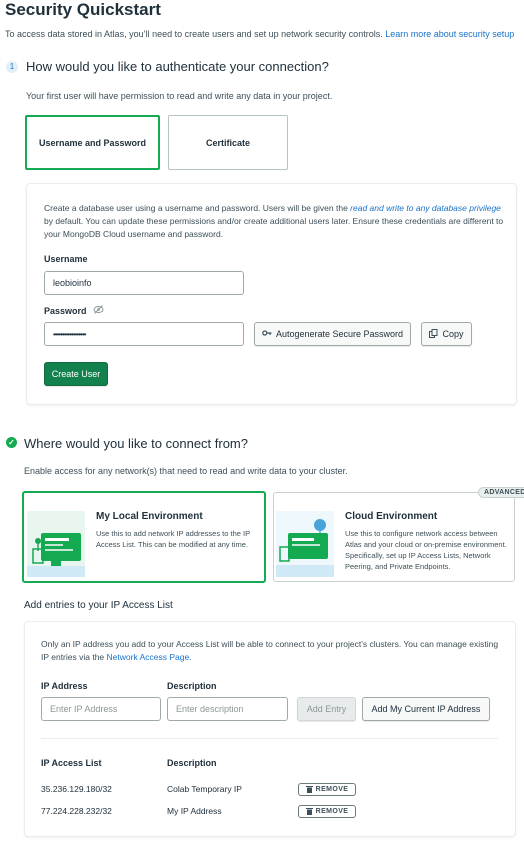 The image size is (524, 842). Describe the element at coordinates (276, 811) in the screenshot. I see `table-row: 77.224.228.232/32 My IP Address REMOVE` at that location.